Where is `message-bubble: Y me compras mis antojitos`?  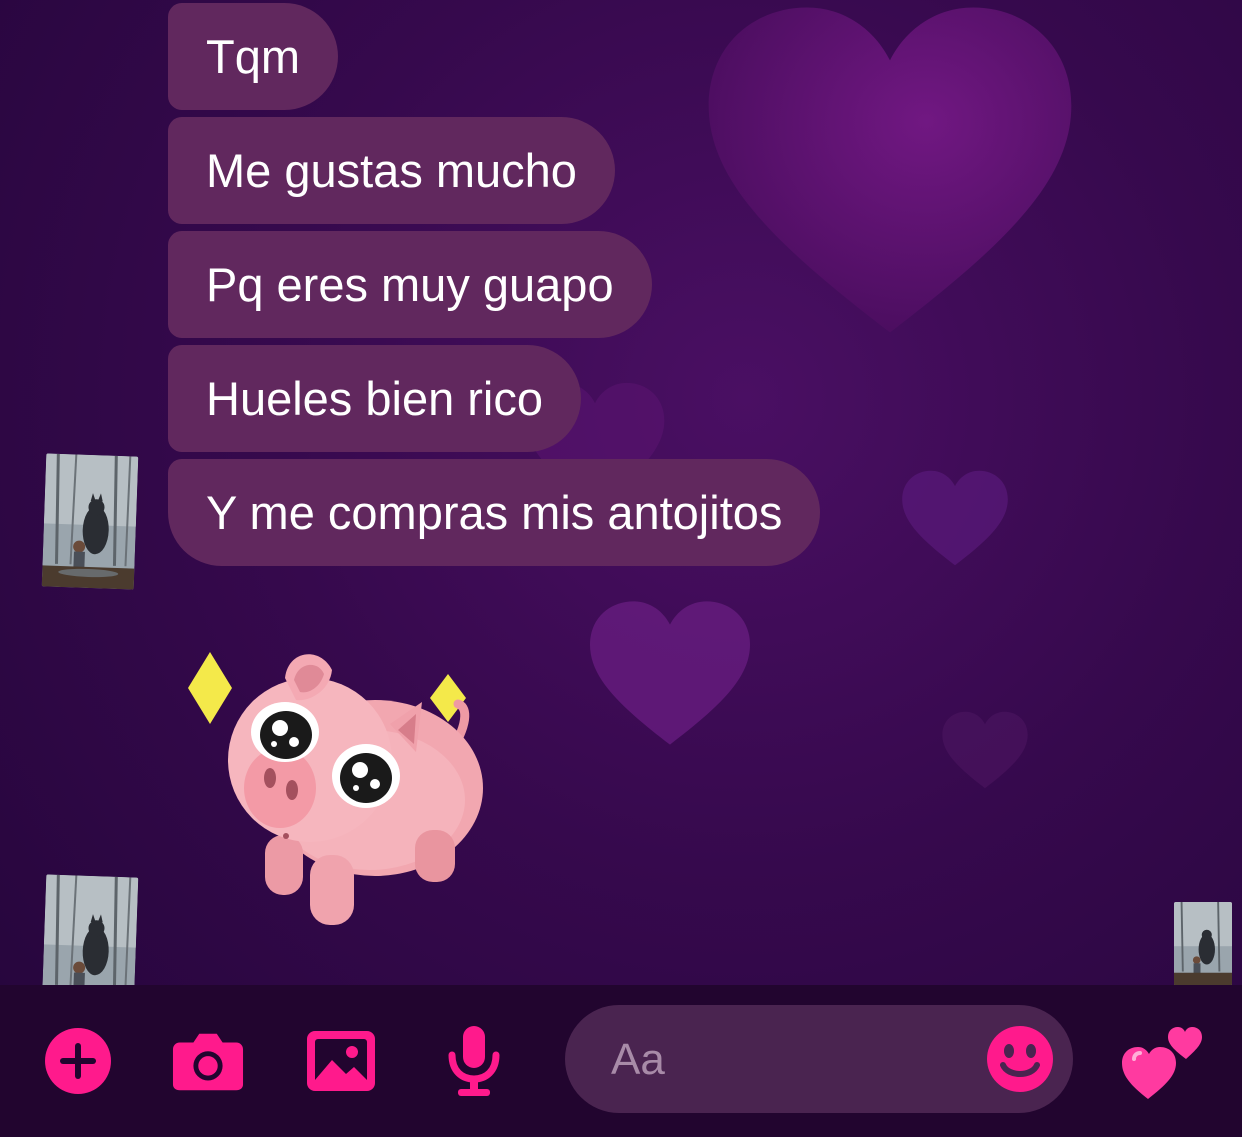 message-bubble: Y me compras mis antojitos is located at coordinates (494, 512).